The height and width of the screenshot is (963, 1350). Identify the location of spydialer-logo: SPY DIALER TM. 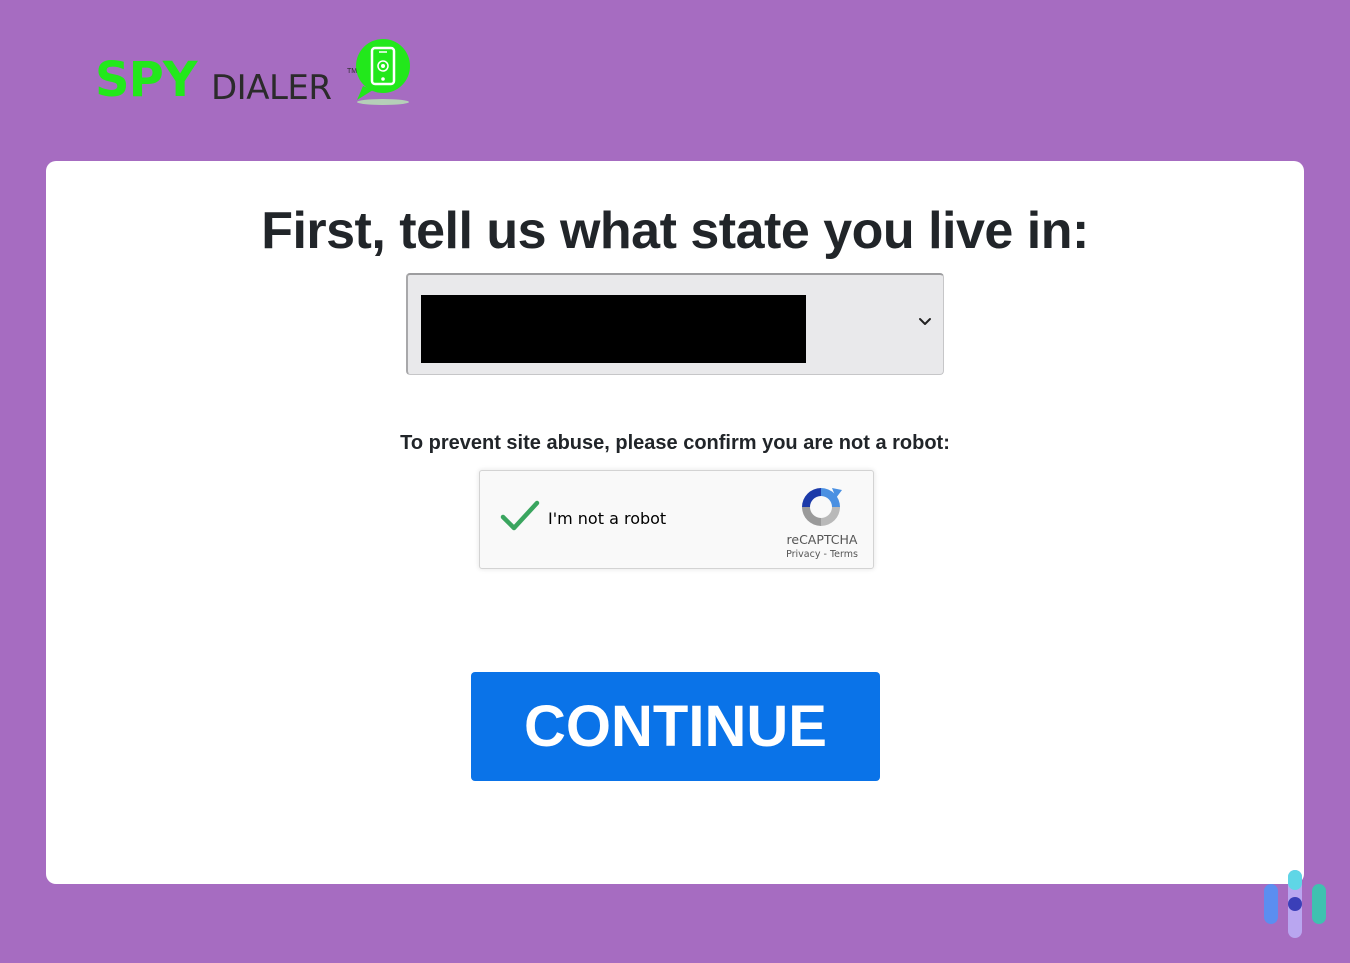
(255, 72).